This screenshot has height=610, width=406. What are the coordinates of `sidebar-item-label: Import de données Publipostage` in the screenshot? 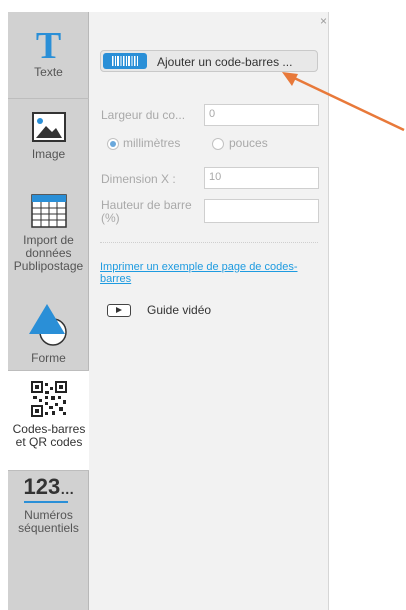 It's located at (48, 253).